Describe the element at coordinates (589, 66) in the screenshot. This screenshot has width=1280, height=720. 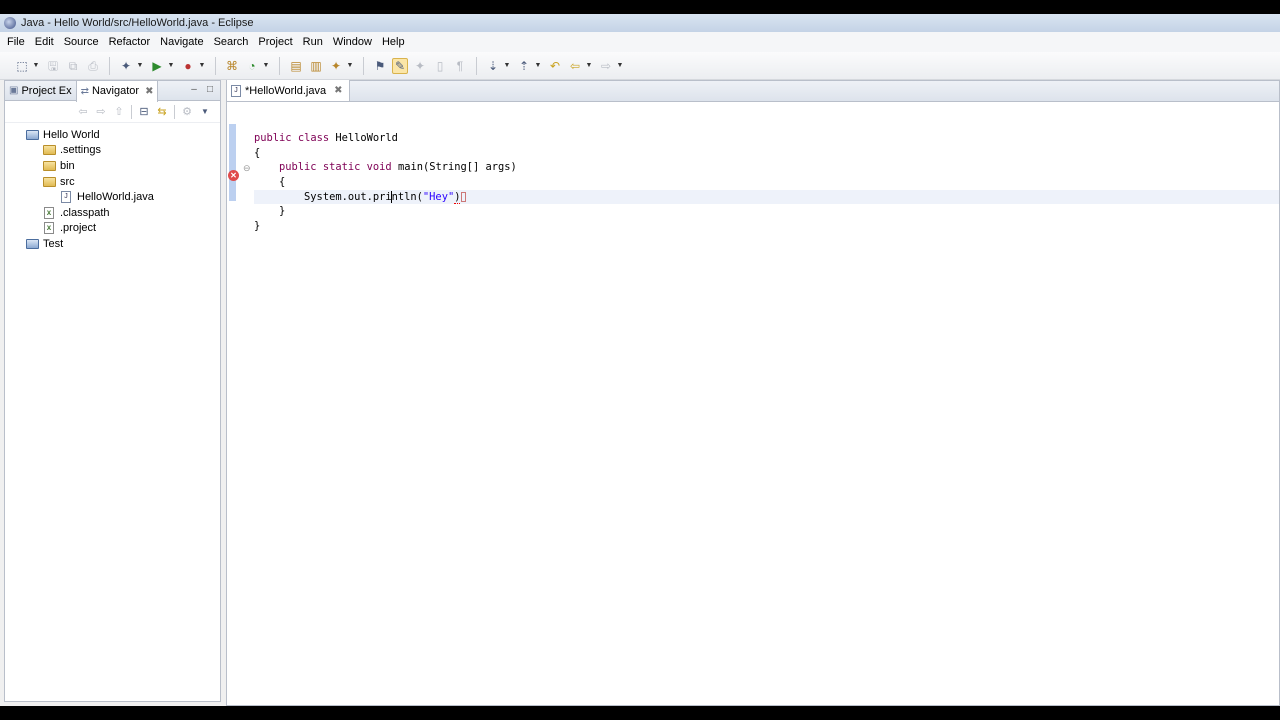
I see `back-dropdown-icon: ▼` at that location.